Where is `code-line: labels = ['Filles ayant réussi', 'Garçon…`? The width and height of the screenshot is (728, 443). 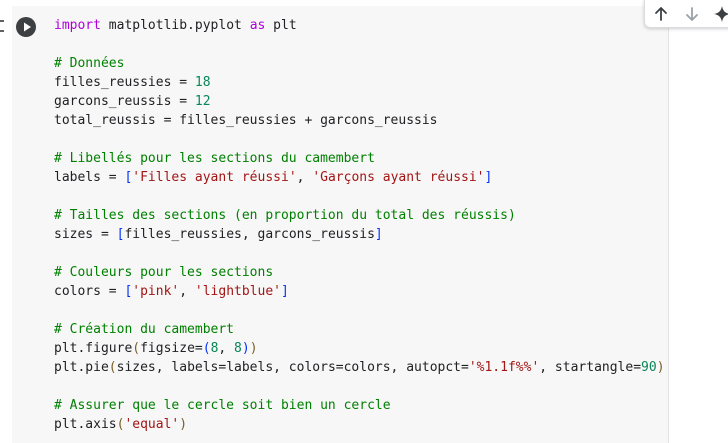
code-line: labels = ['Filles ayant réussi', 'Garçon… is located at coordinates (359, 177).